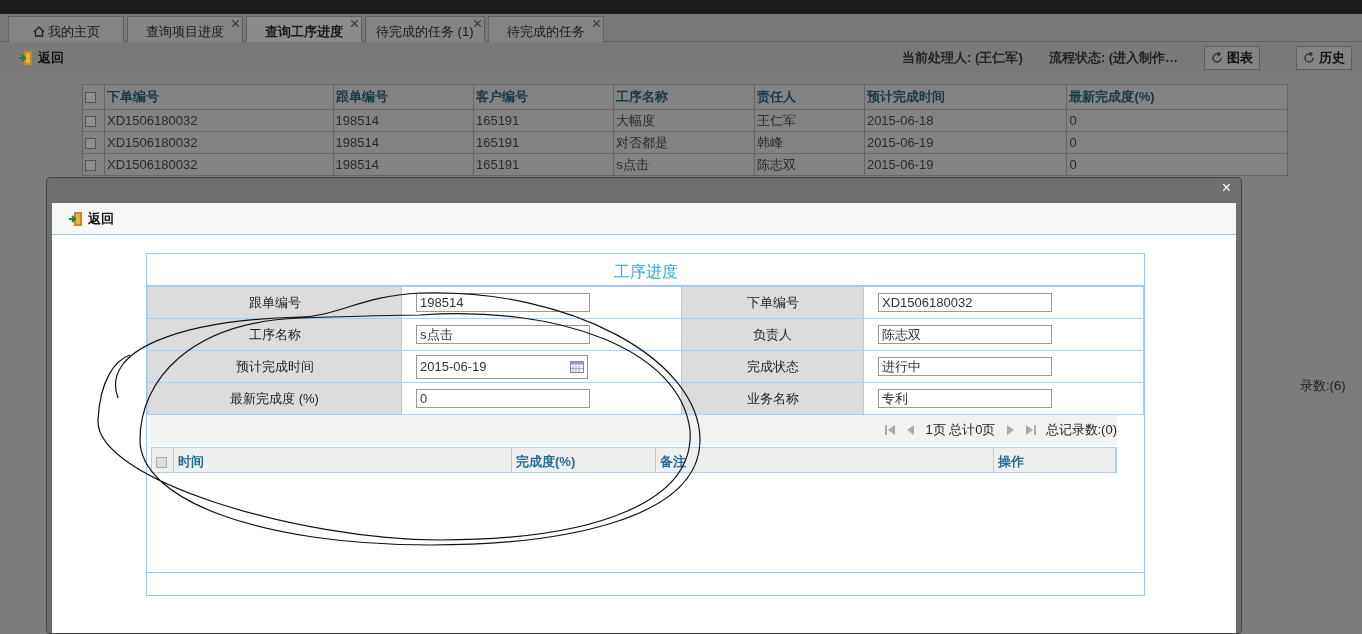 The height and width of the screenshot is (634, 1362). Describe the element at coordinates (809, 142) in the screenshot. I see `table-cell: 韩峰` at that location.